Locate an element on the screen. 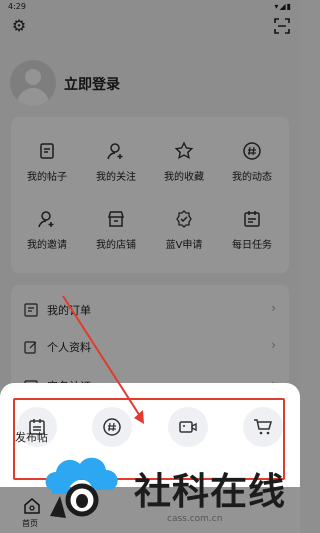  watermark-brand: 社科在线 is located at coordinates (210, 491).